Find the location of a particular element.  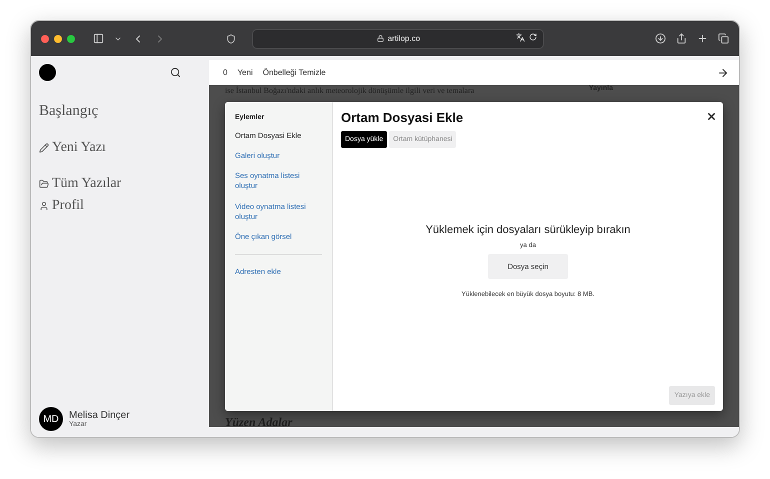

arrow-right-icon is located at coordinates (723, 72).